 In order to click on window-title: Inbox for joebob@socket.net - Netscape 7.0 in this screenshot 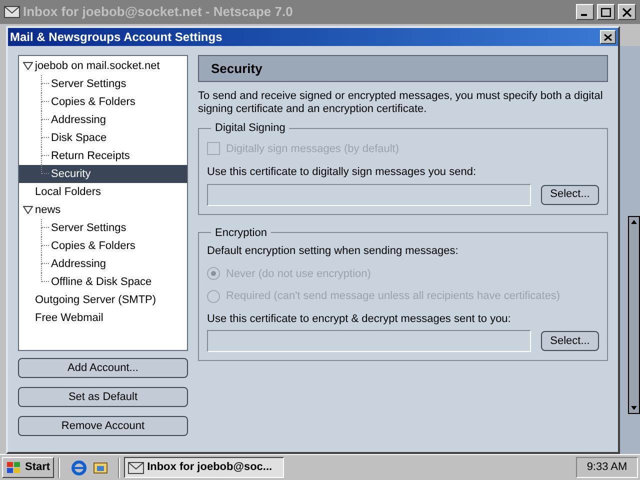, I will do `click(158, 12)`.